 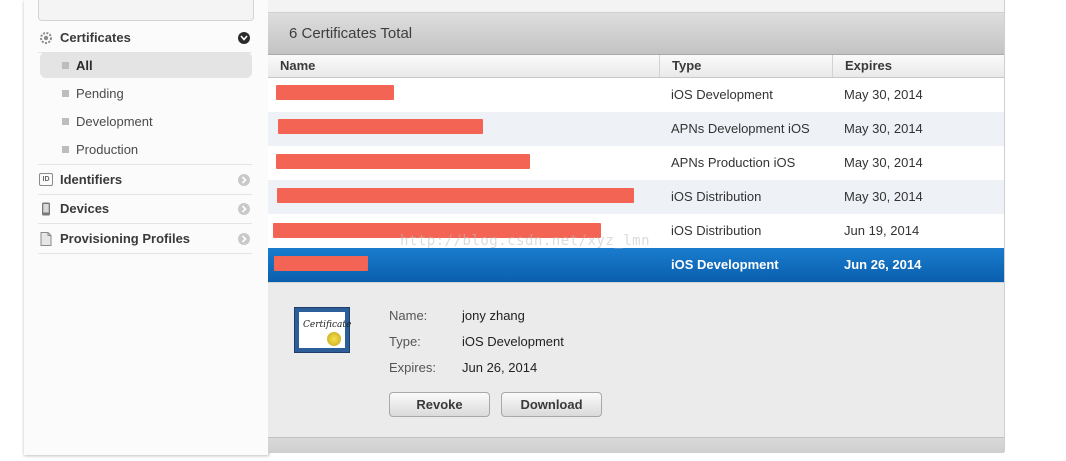 What do you see at coordinates (740, 128) in the screenshot?
I see `row-type: APNs Development iOS` at bounding box center [740, 128].